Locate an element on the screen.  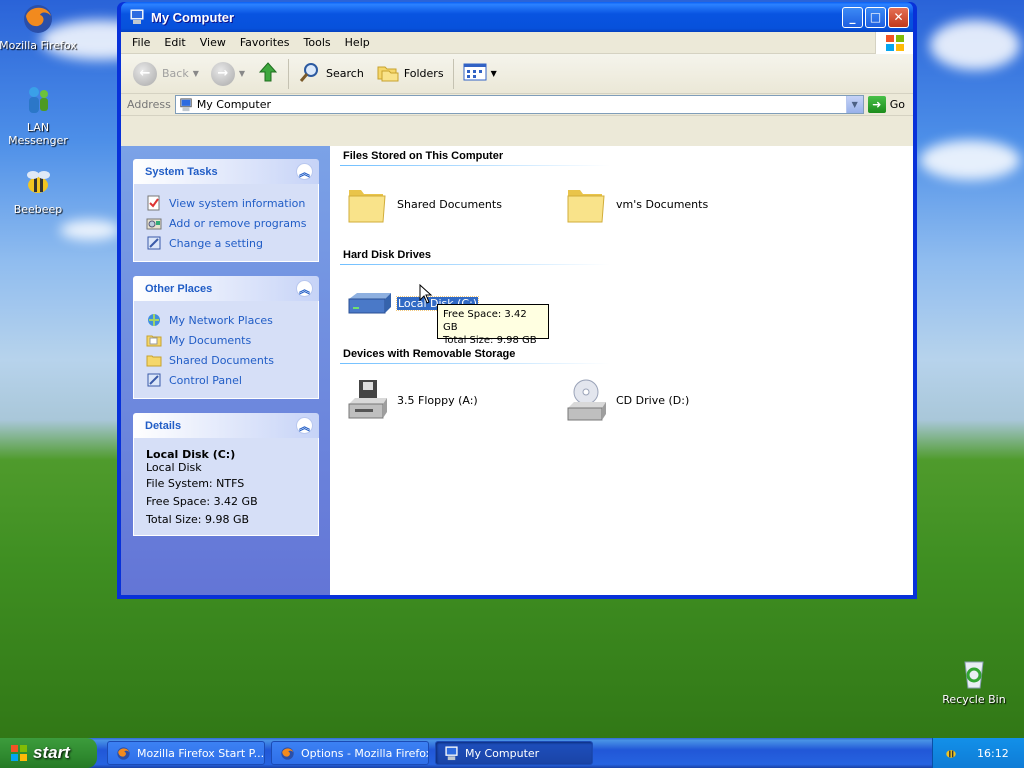
address-field: My Computer ▼ is located at coordinates (519, 104).